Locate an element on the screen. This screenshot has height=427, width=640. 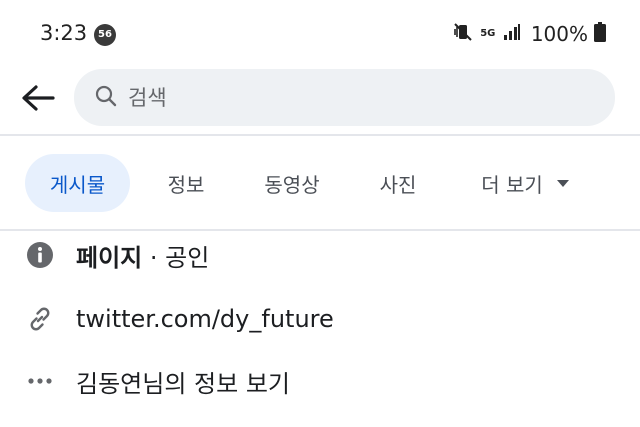
page-category-row: 페이지 · 공인 is located at coordinates (320, 255).